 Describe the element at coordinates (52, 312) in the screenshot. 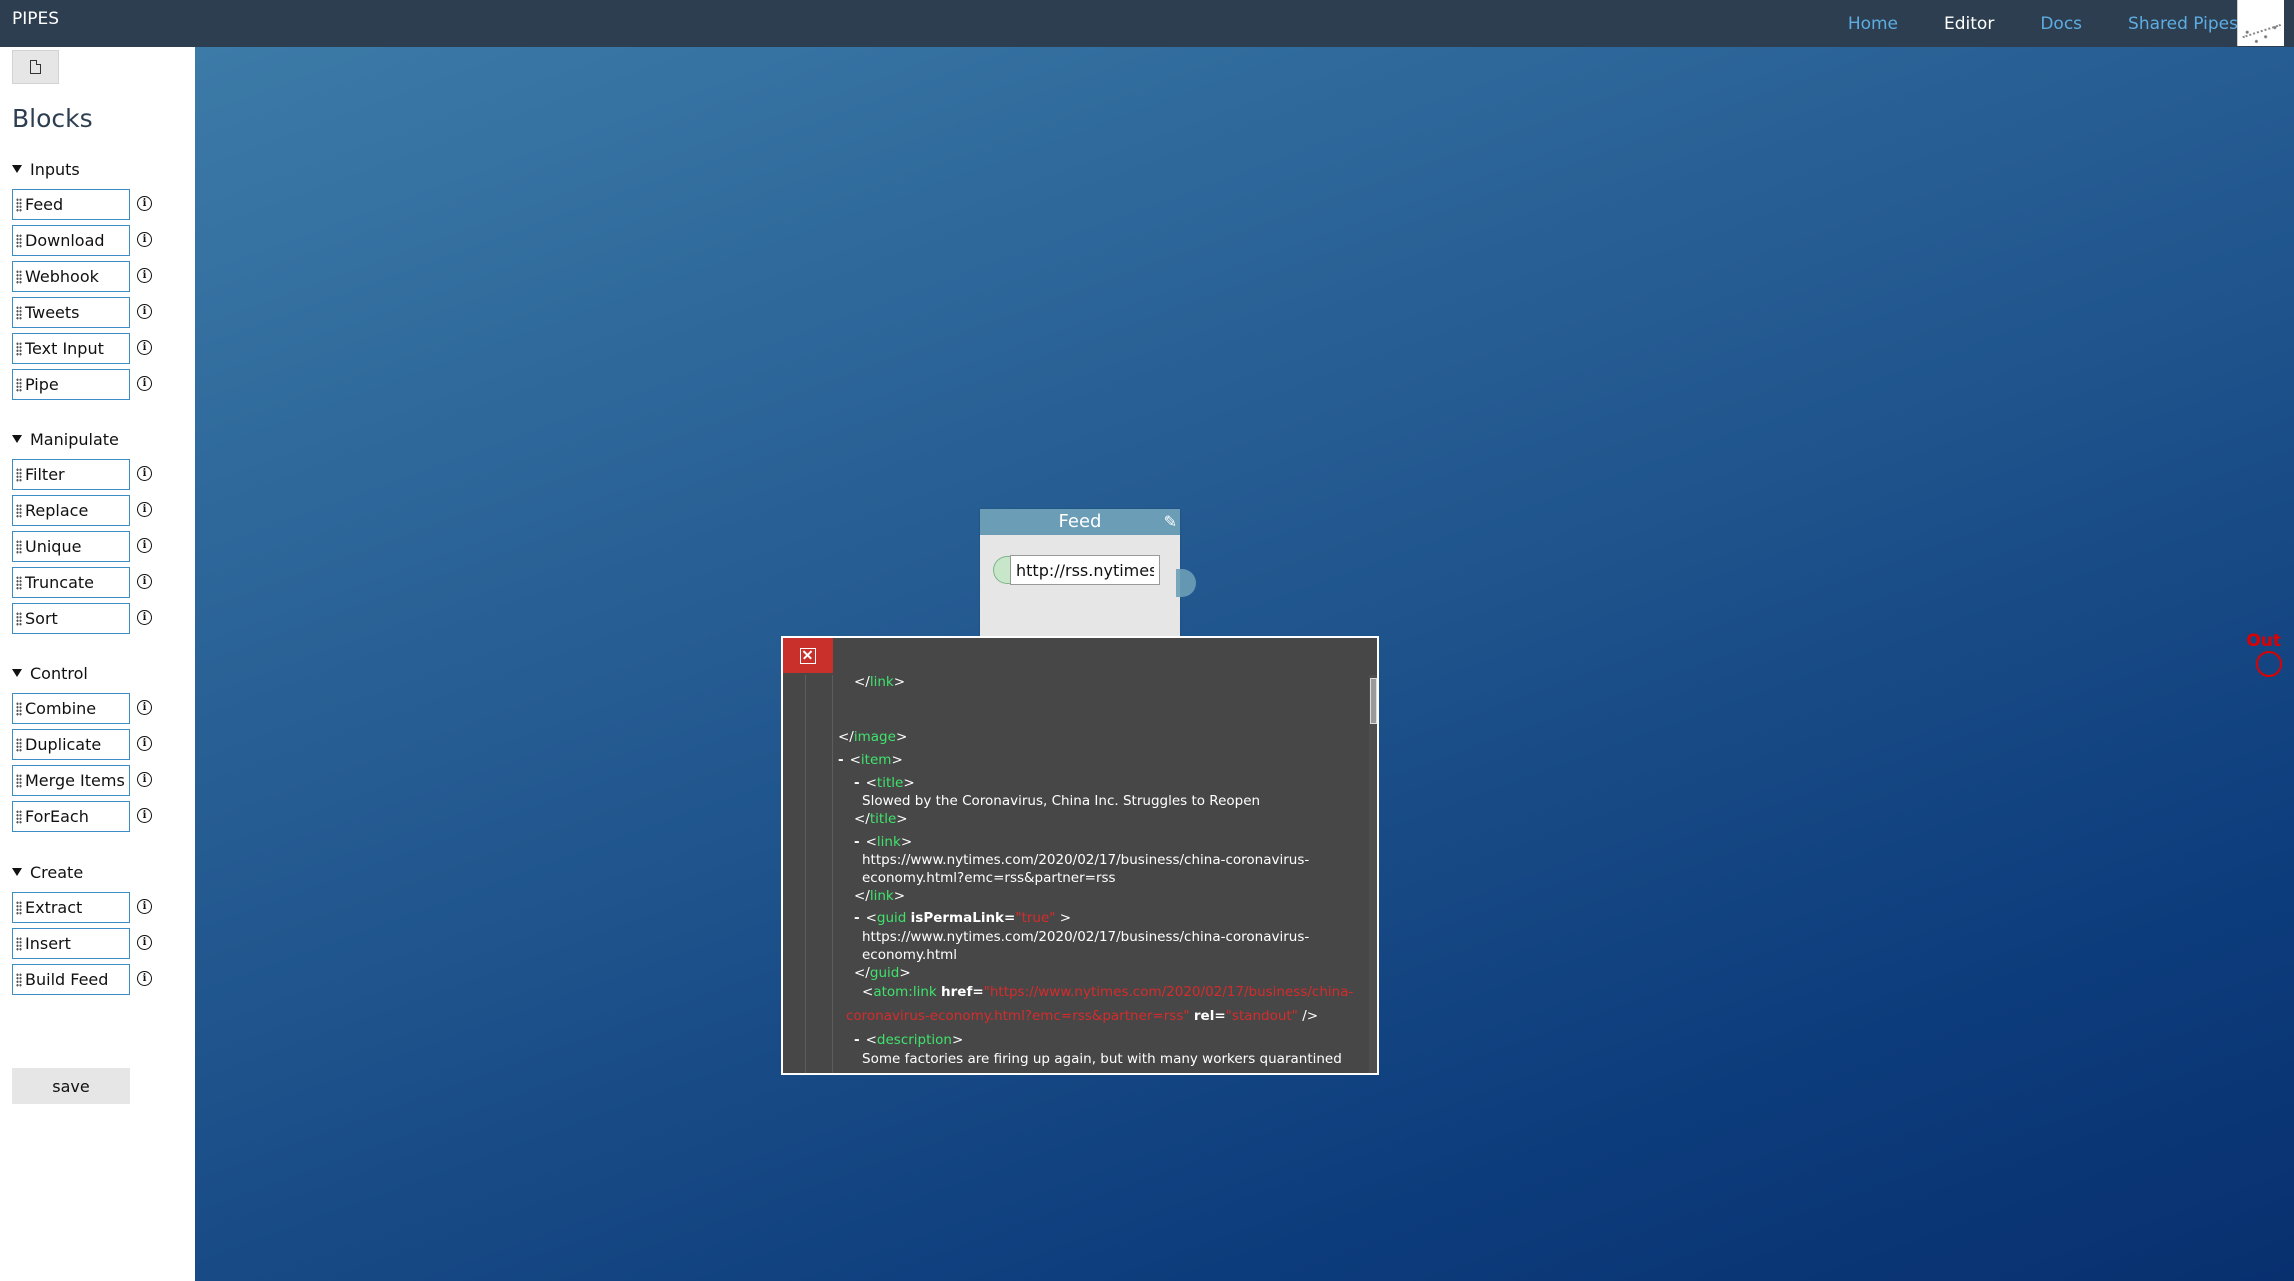

I see `block-label: Tweets` at that location.